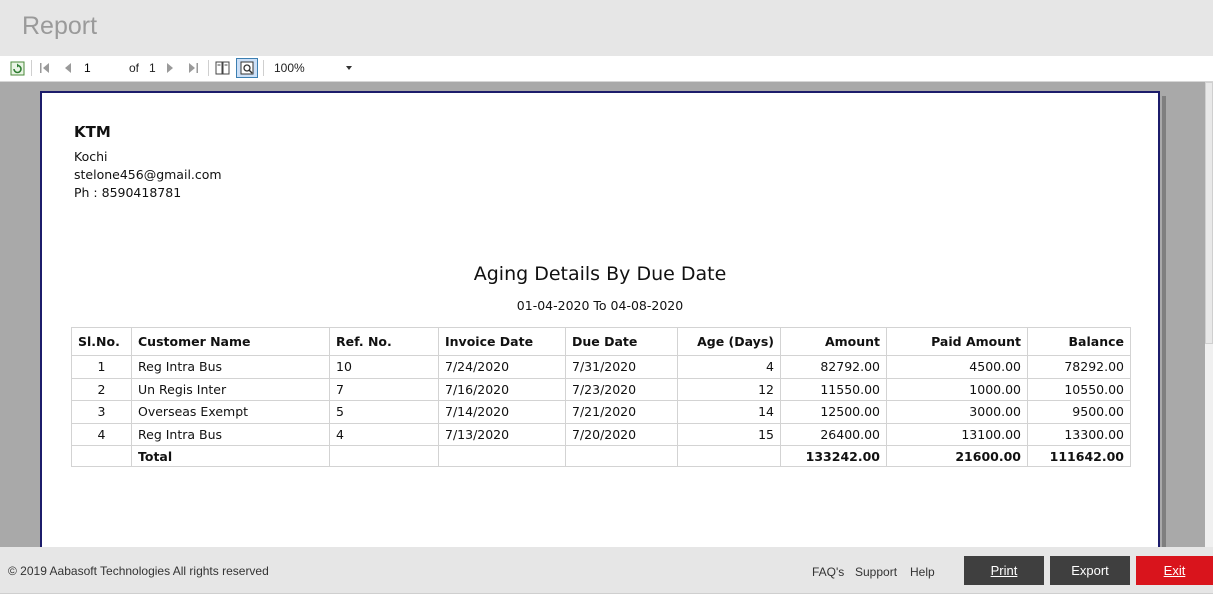 The height and width of the screenshot is (604, 1213). I want to click on print-button: Print, so click(1004, 570).